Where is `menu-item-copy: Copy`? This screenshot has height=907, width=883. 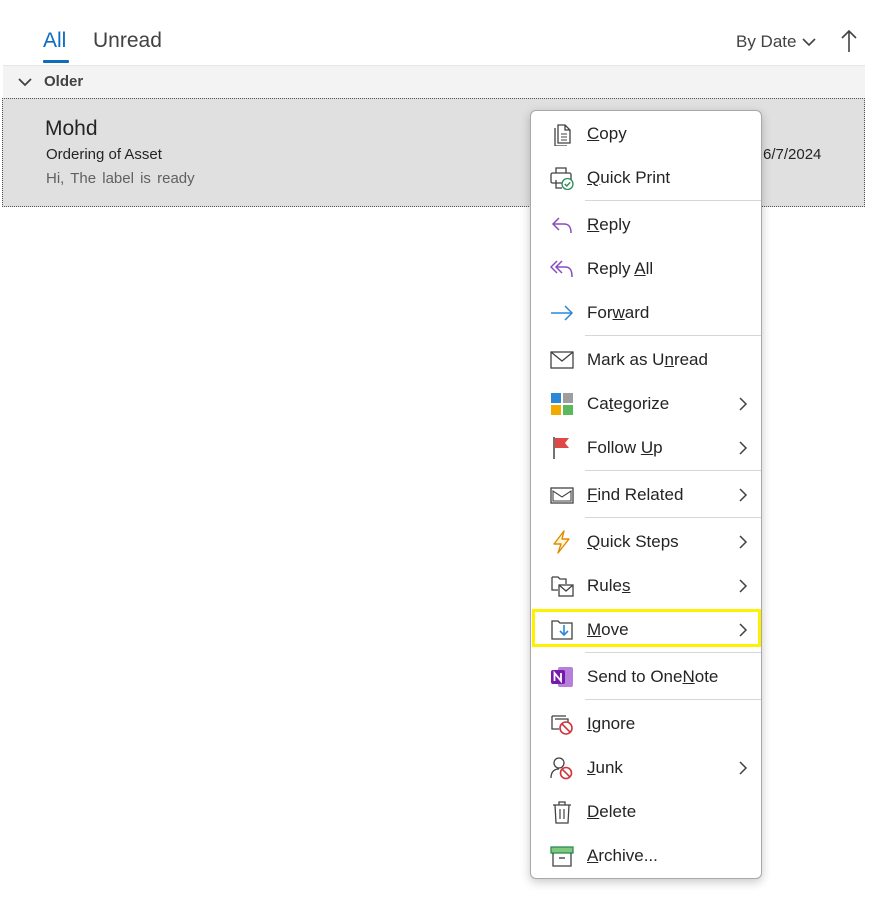 menu-item-copy: Copy is located at coordinates (646, 134).